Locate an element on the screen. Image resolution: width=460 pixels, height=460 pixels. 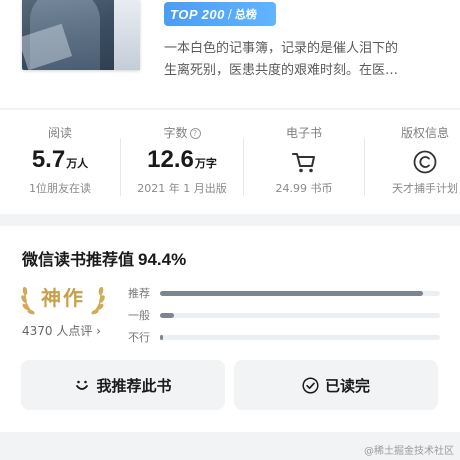
stat-ebook: 电子书 24.99 书币 is located at coordinates (304, 162).